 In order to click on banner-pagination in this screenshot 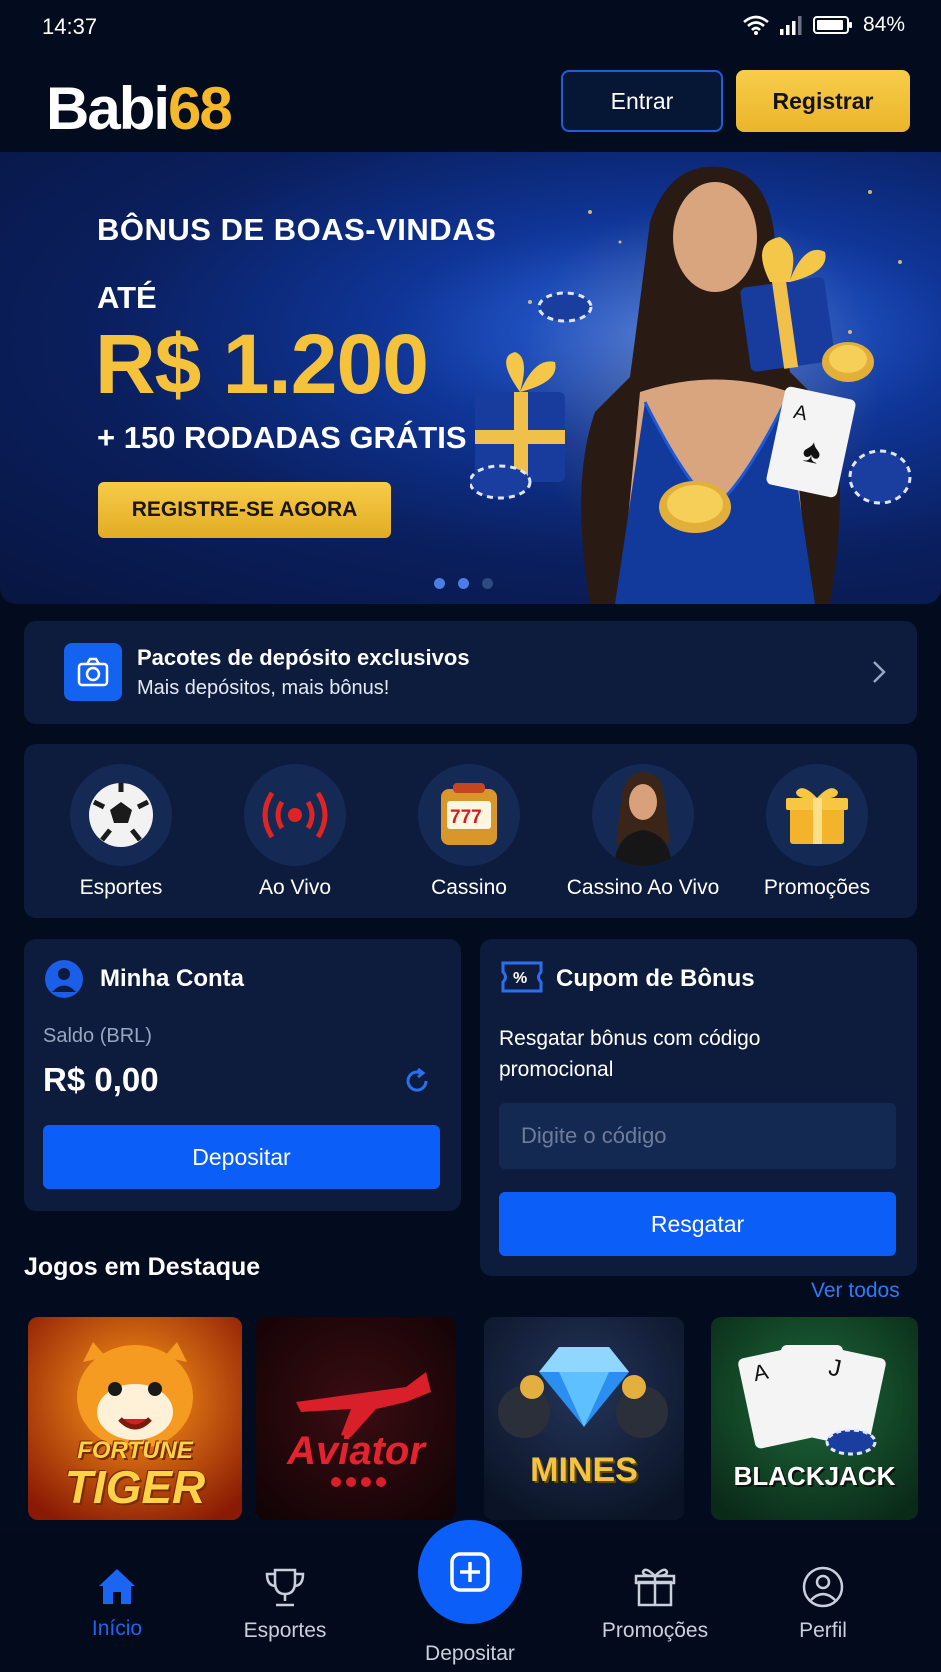, I will do `click(463, 583)`.